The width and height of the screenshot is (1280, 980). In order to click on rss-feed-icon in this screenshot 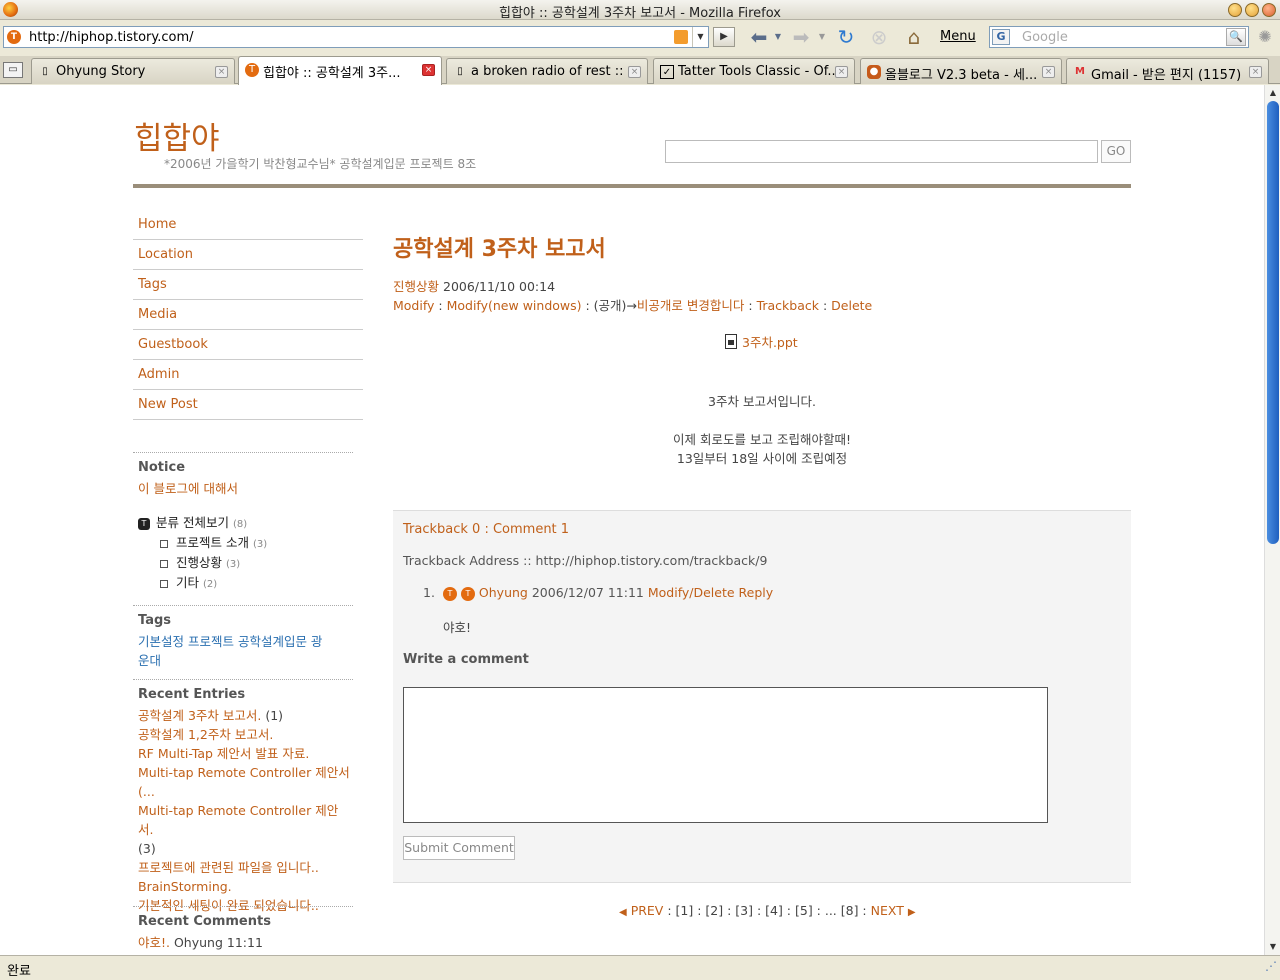, I will do `click(681, 37)`.